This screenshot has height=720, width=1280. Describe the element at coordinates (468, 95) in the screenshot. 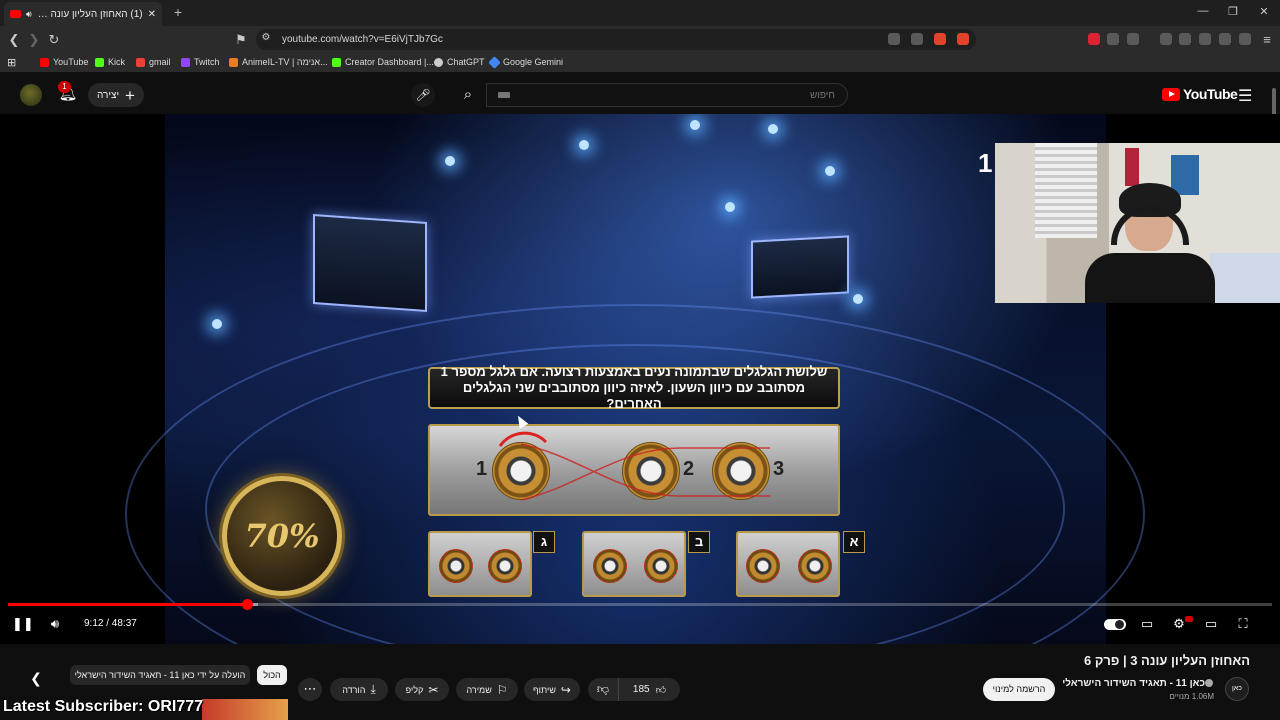

I see `search-icon: ⌕` at that location.